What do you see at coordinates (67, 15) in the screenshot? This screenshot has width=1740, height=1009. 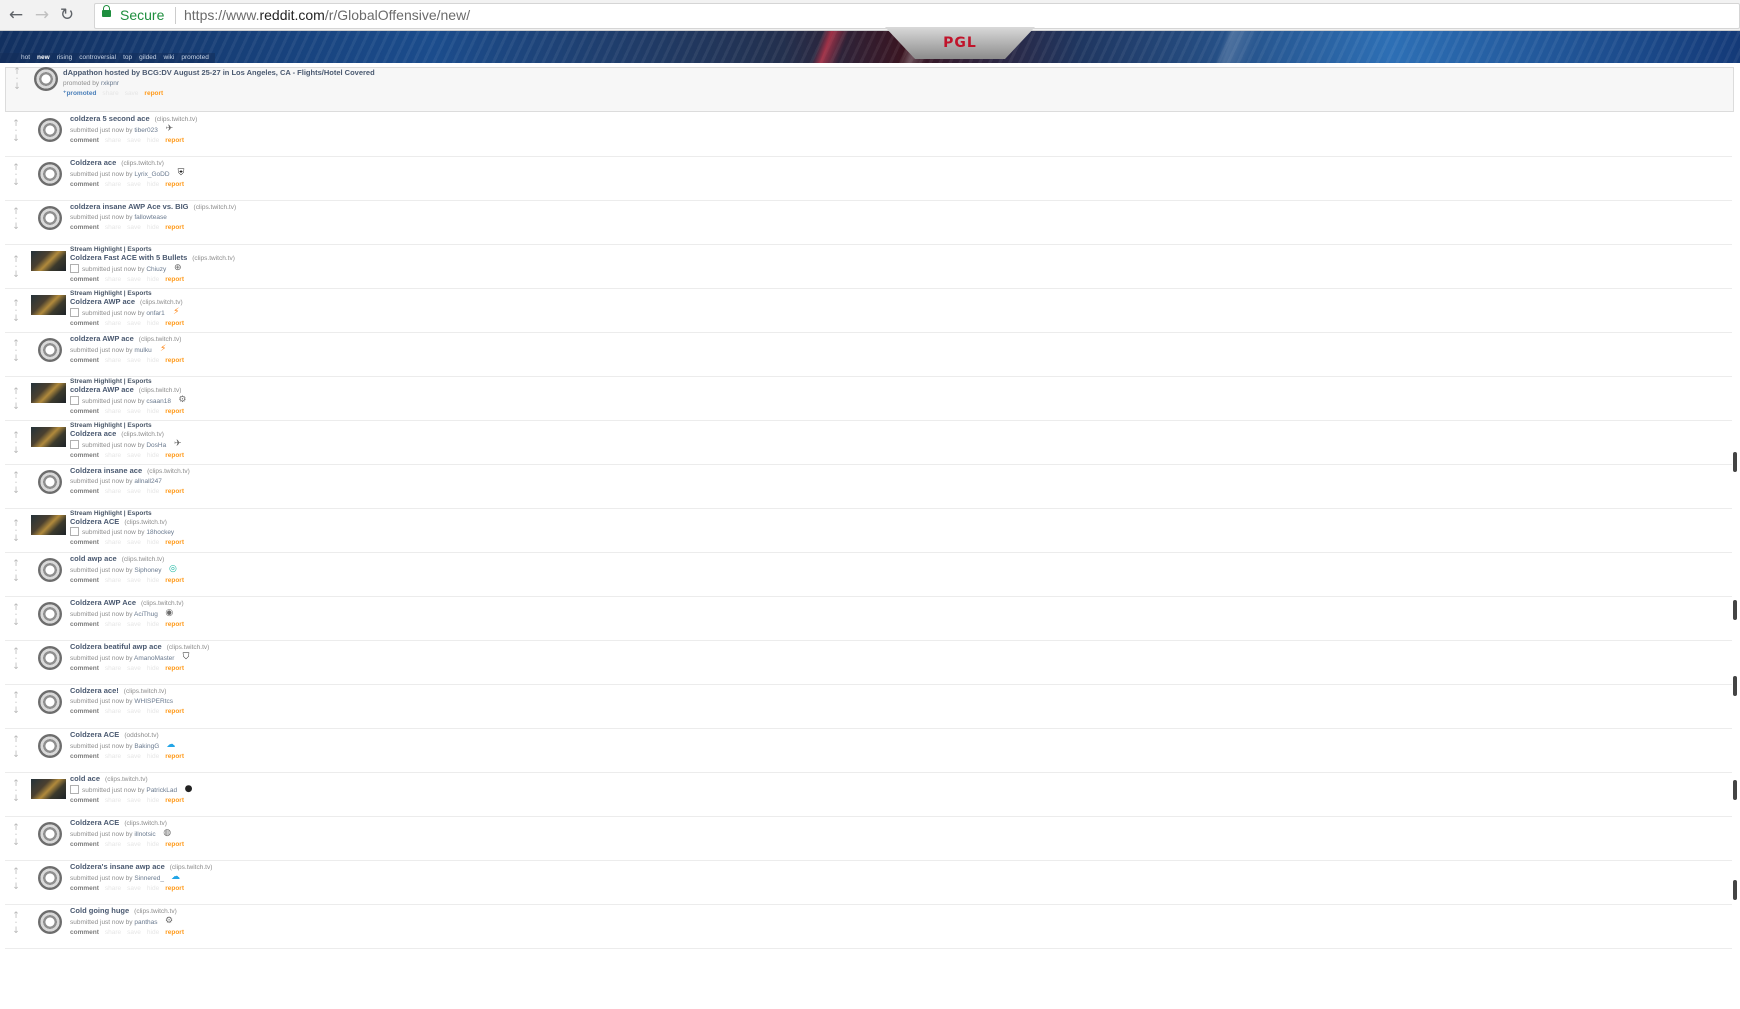 I see `reload-button-icon: ↻` at bounding box center [67, 15].